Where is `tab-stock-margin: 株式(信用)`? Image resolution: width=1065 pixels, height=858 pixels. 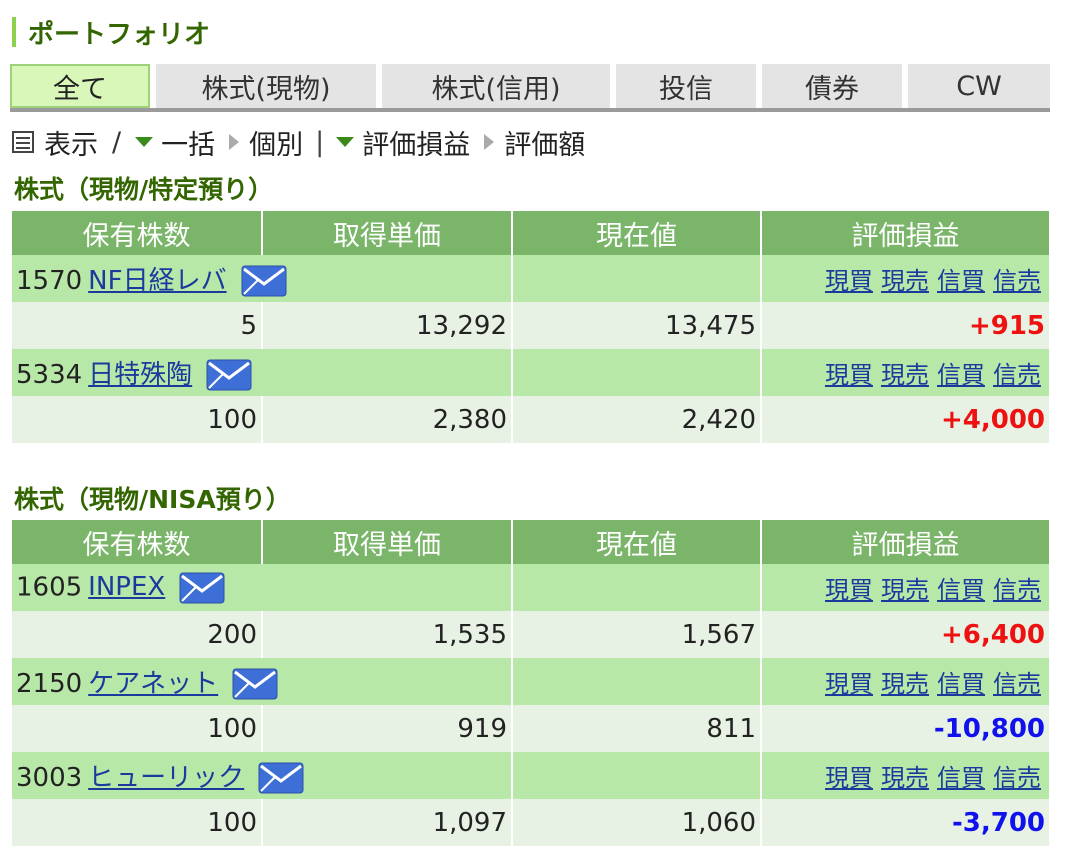
tab-stock-margin: 株式(信用) is located at coordinates (496, 86).